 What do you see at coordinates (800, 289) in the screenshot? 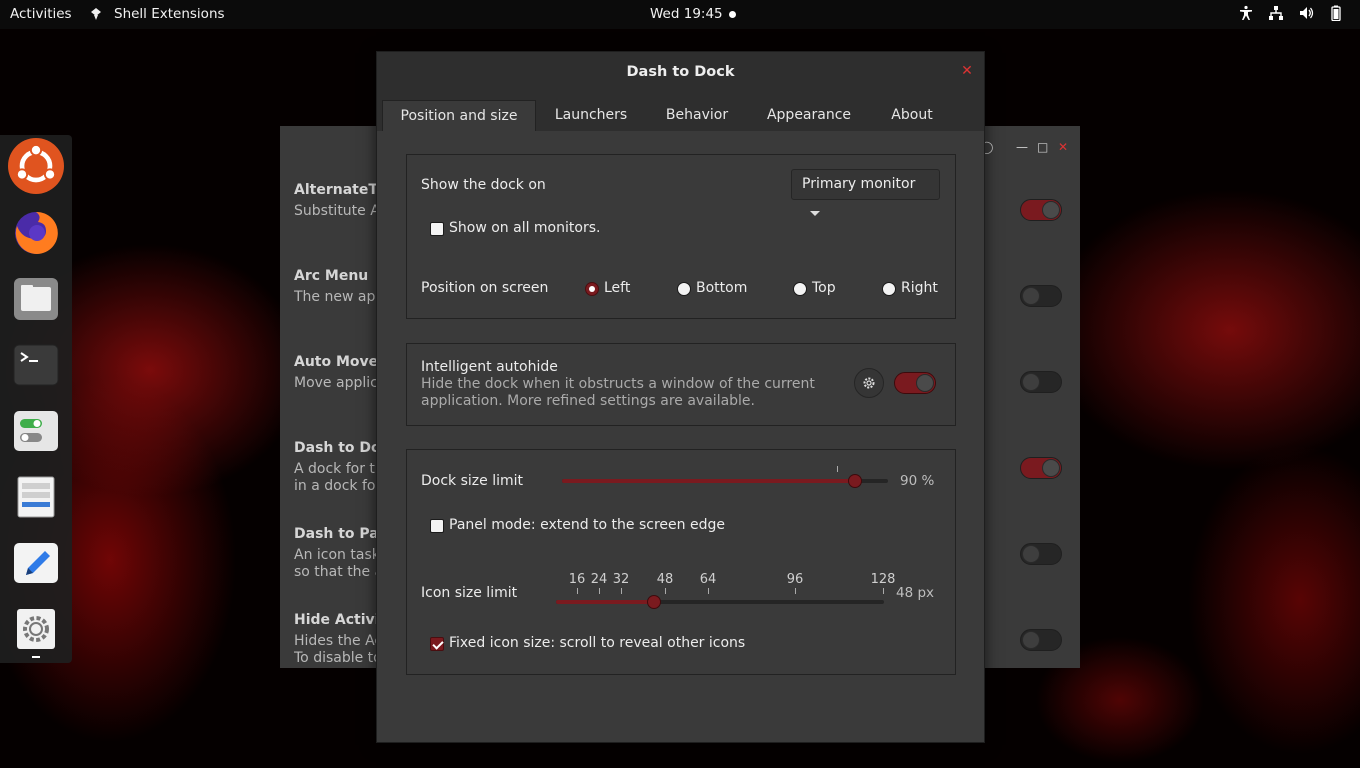
I see `position-top-radio` at bounding box center [800, 289].